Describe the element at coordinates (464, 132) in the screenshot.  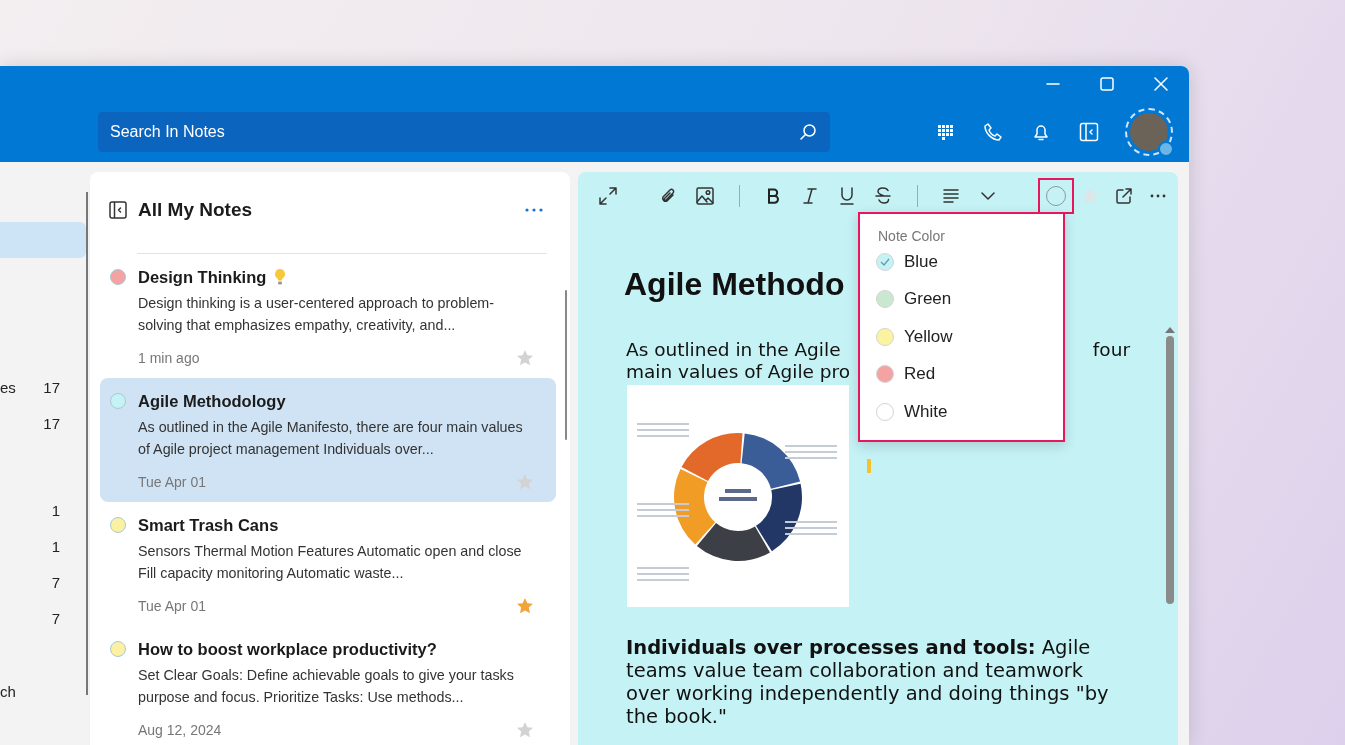
I see `search-field: Search In Notes` at that location.